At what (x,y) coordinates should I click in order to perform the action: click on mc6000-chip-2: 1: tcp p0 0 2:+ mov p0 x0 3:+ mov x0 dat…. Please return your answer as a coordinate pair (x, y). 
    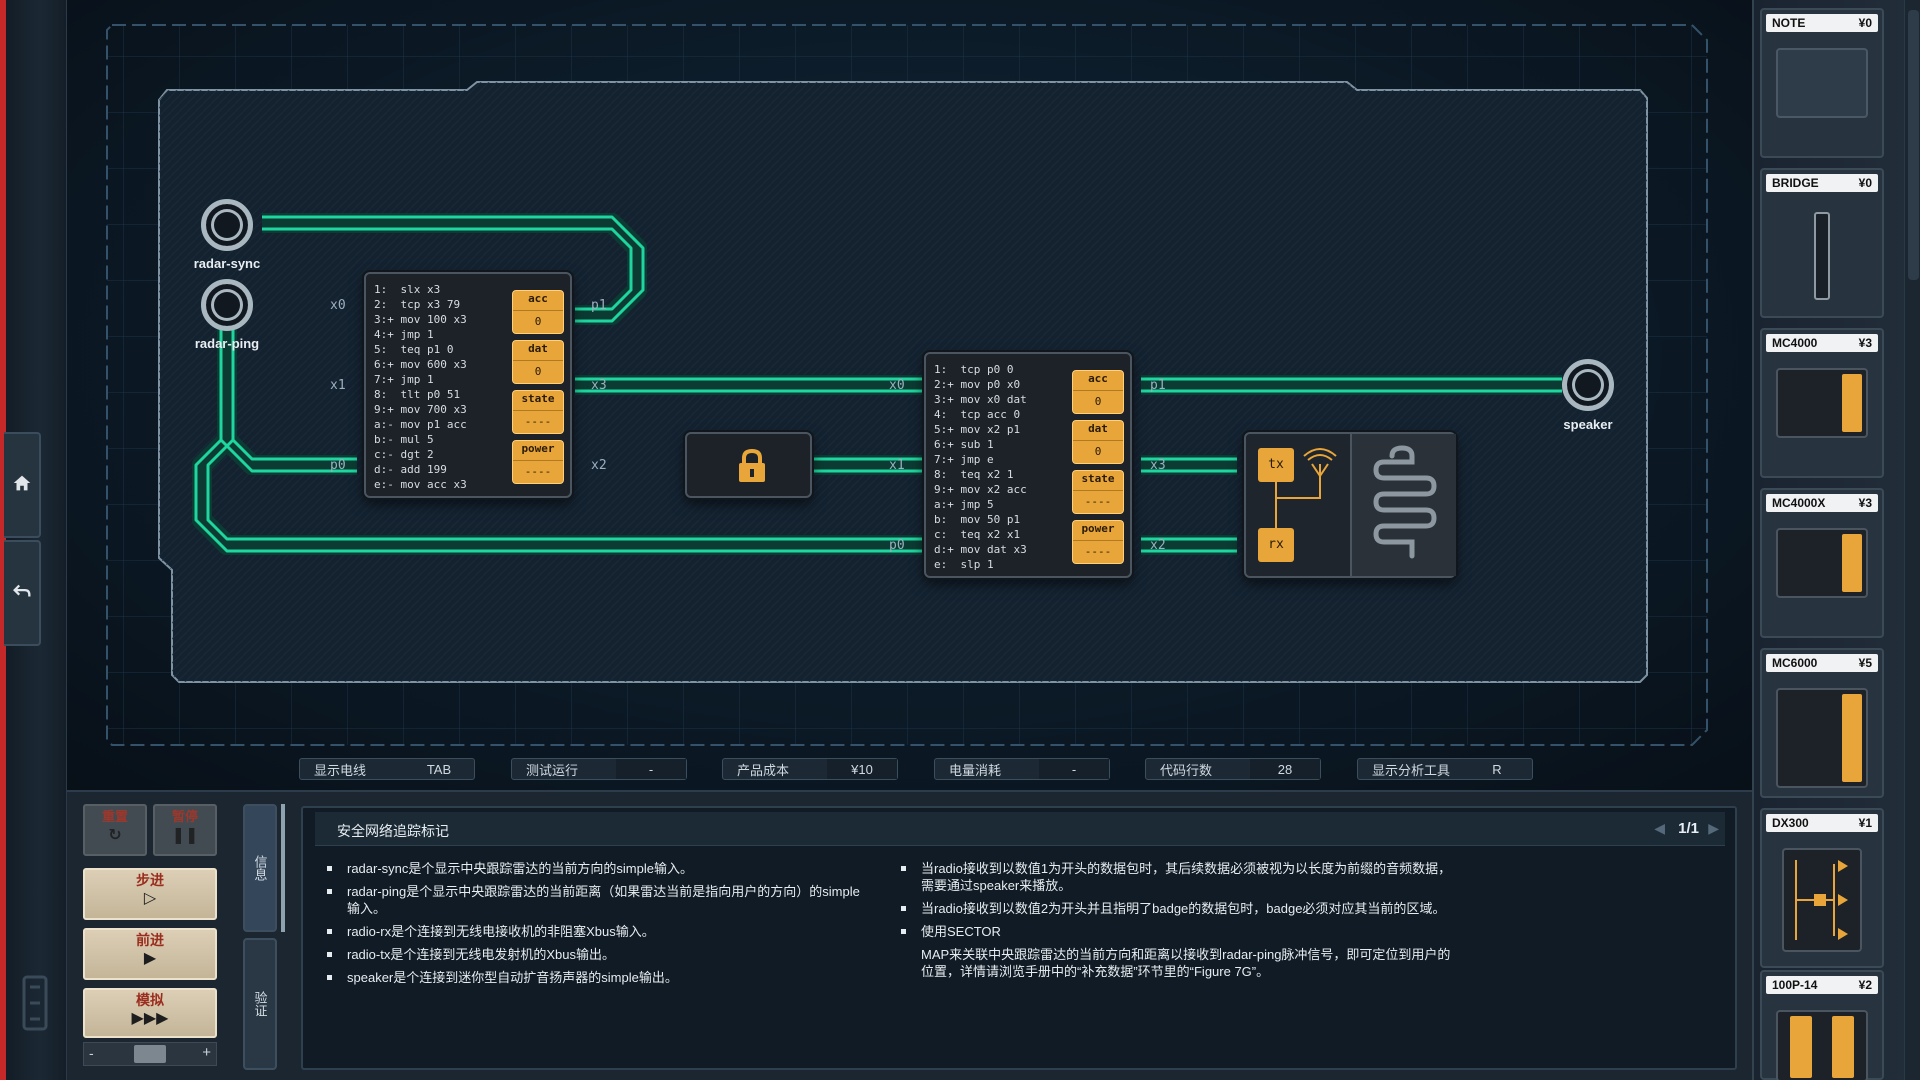
    Looking at the image, I should click on (1028, 465).